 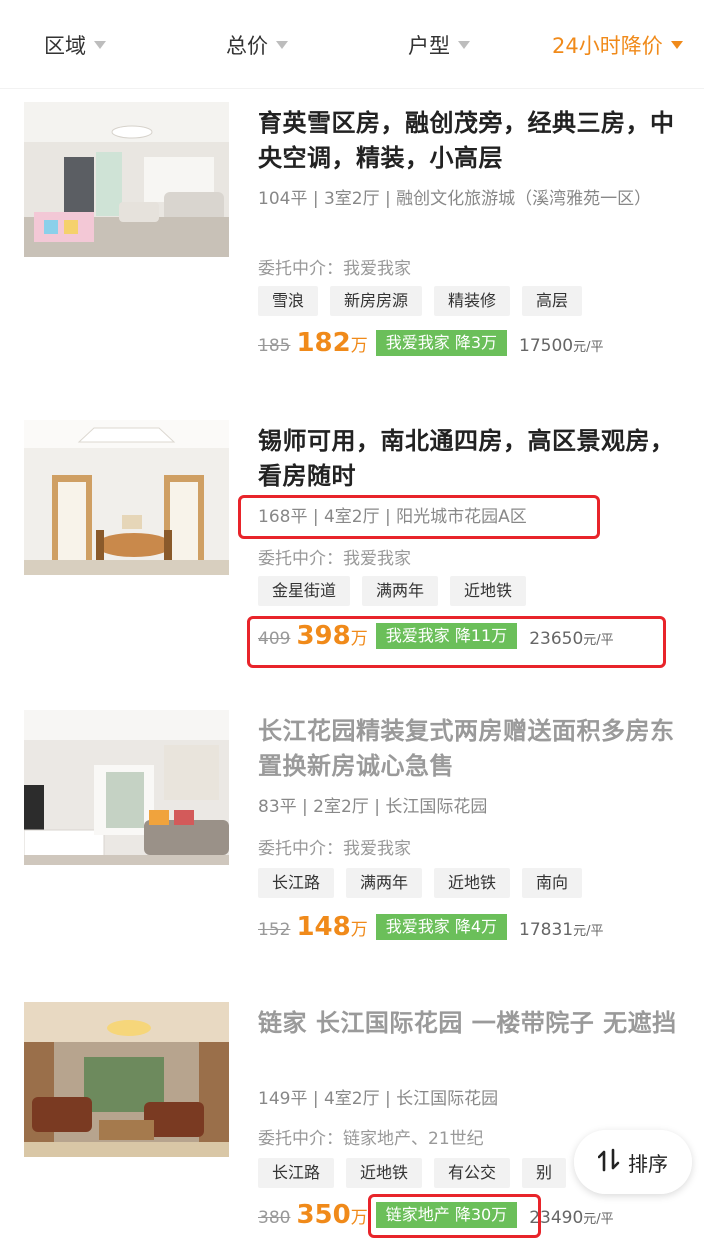 I want to click on listing-tags: 雪浪 新房房源 精装修 高层, so click(x=420, y=301).